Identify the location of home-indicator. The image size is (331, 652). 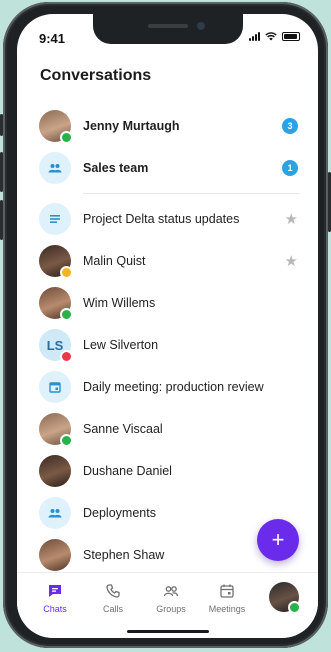
(168, 631).